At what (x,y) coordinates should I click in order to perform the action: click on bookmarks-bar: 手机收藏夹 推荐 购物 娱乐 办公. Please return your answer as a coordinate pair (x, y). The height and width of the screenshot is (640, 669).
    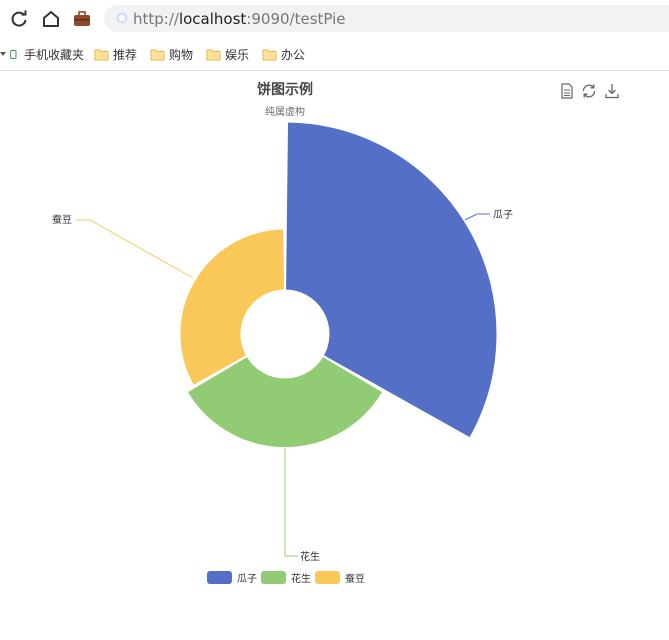
    Looking at the image, I should click on (334, 54).